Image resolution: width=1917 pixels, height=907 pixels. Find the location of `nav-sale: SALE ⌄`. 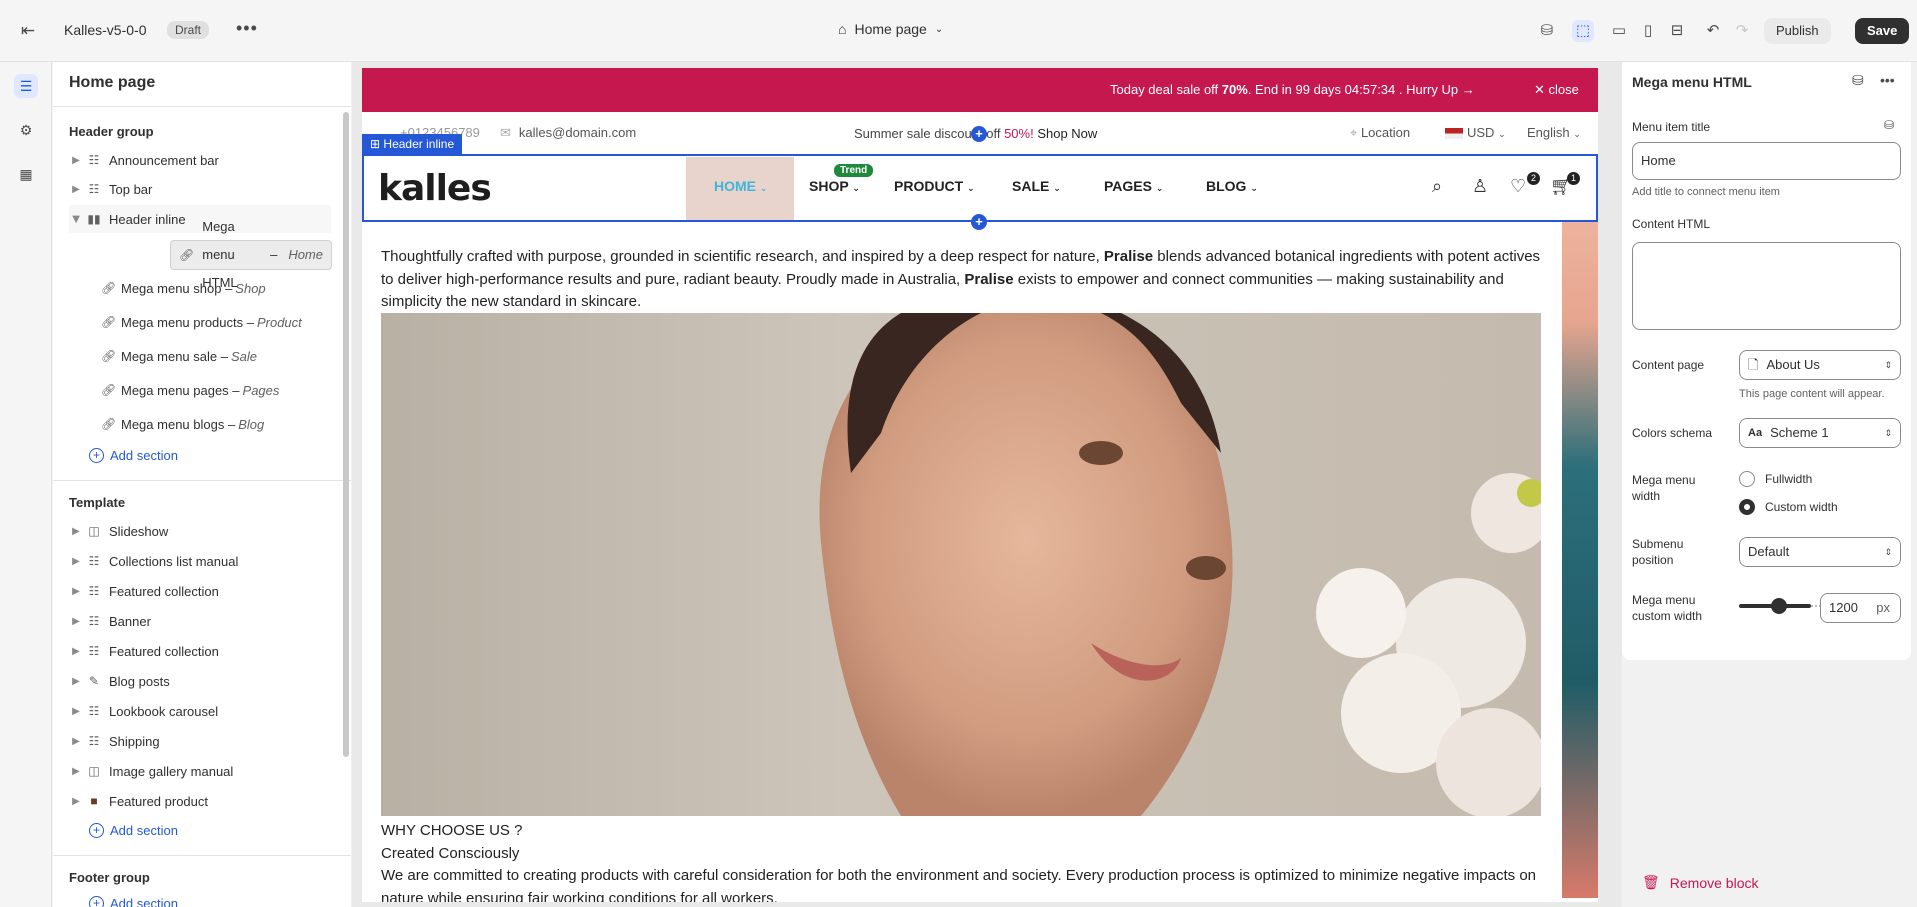

nav-sale: SALE ⌄ is located at coordinates (1036, 186).